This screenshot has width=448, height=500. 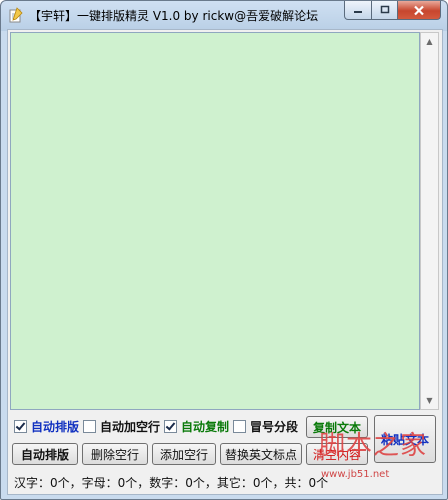 I want to click on watermark: 脚本之家 www.jb51.net, so click(x=379, y=460).